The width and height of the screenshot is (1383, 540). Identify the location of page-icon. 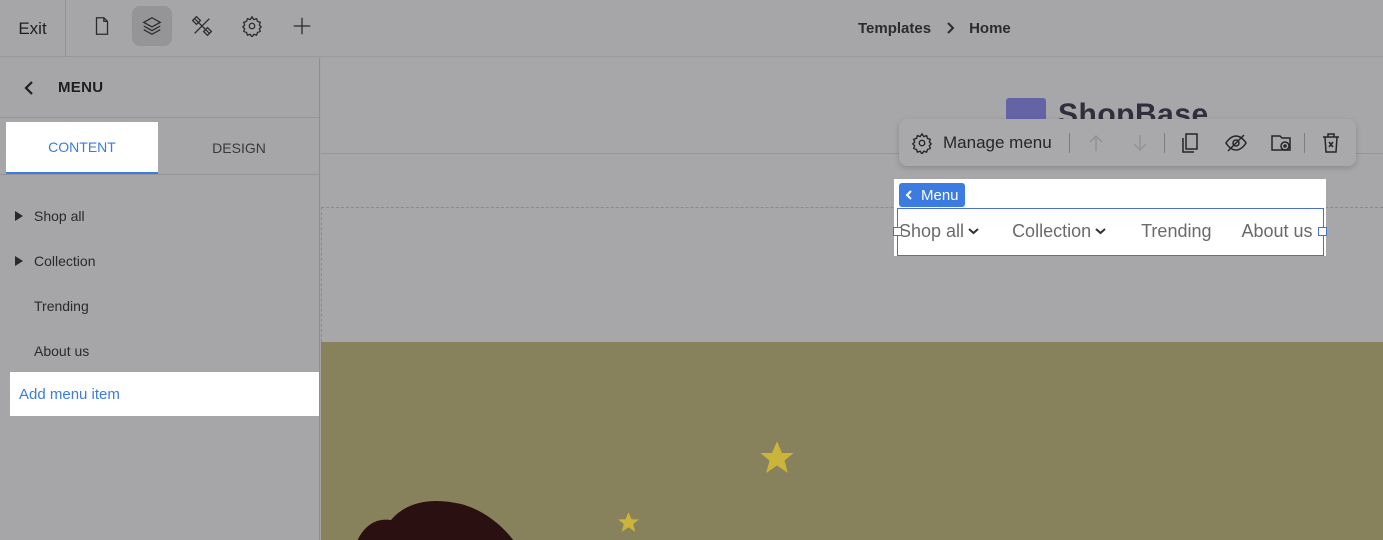
(102, 26).